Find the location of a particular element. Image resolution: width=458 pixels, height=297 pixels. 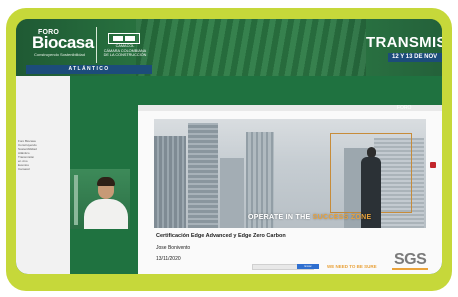

logo-tagline: Construyendo Sostenibilidad is located at coordinates (59, 54).